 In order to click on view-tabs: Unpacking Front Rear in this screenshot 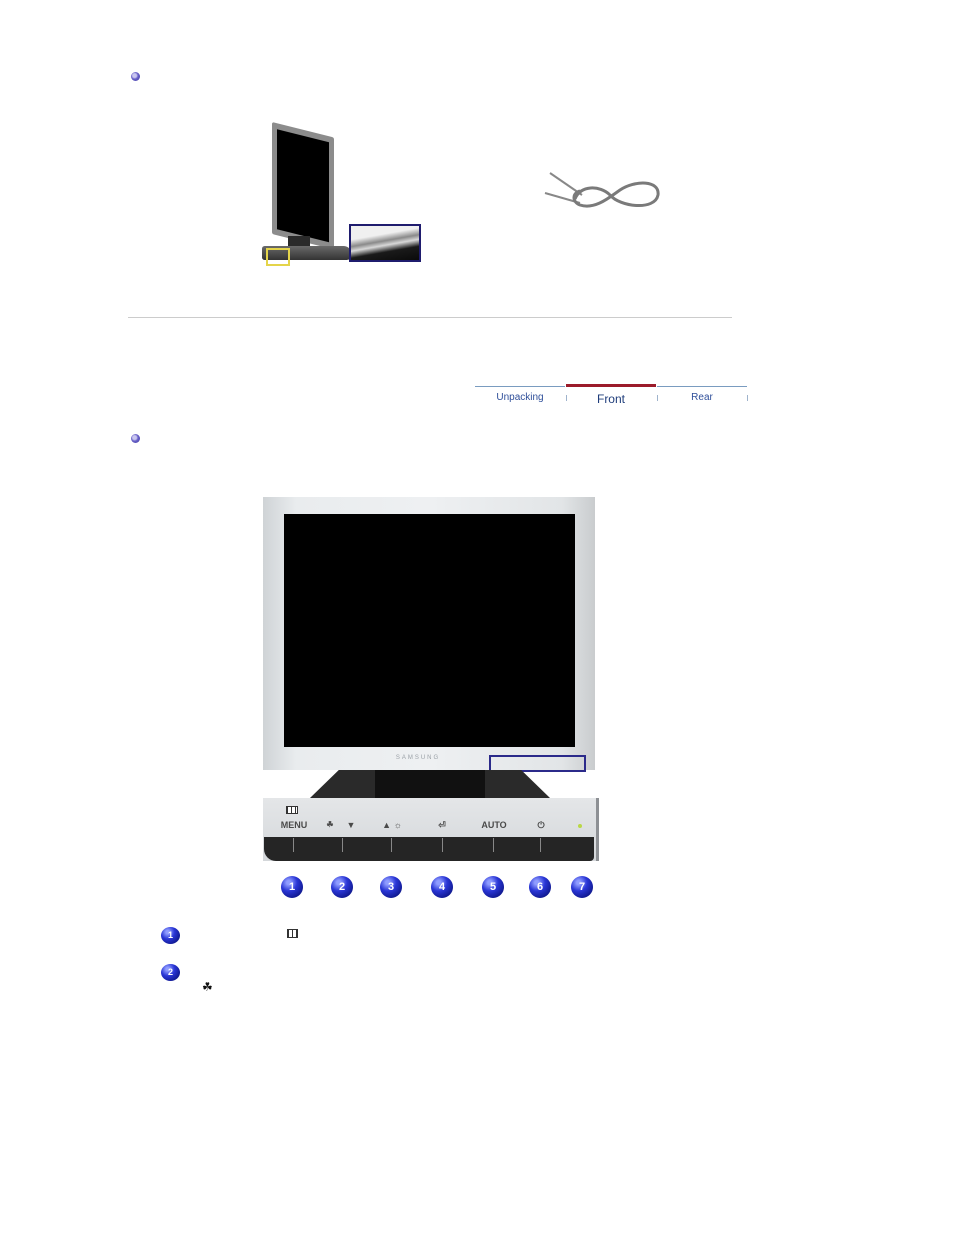, I will do `click(612, 396)`.